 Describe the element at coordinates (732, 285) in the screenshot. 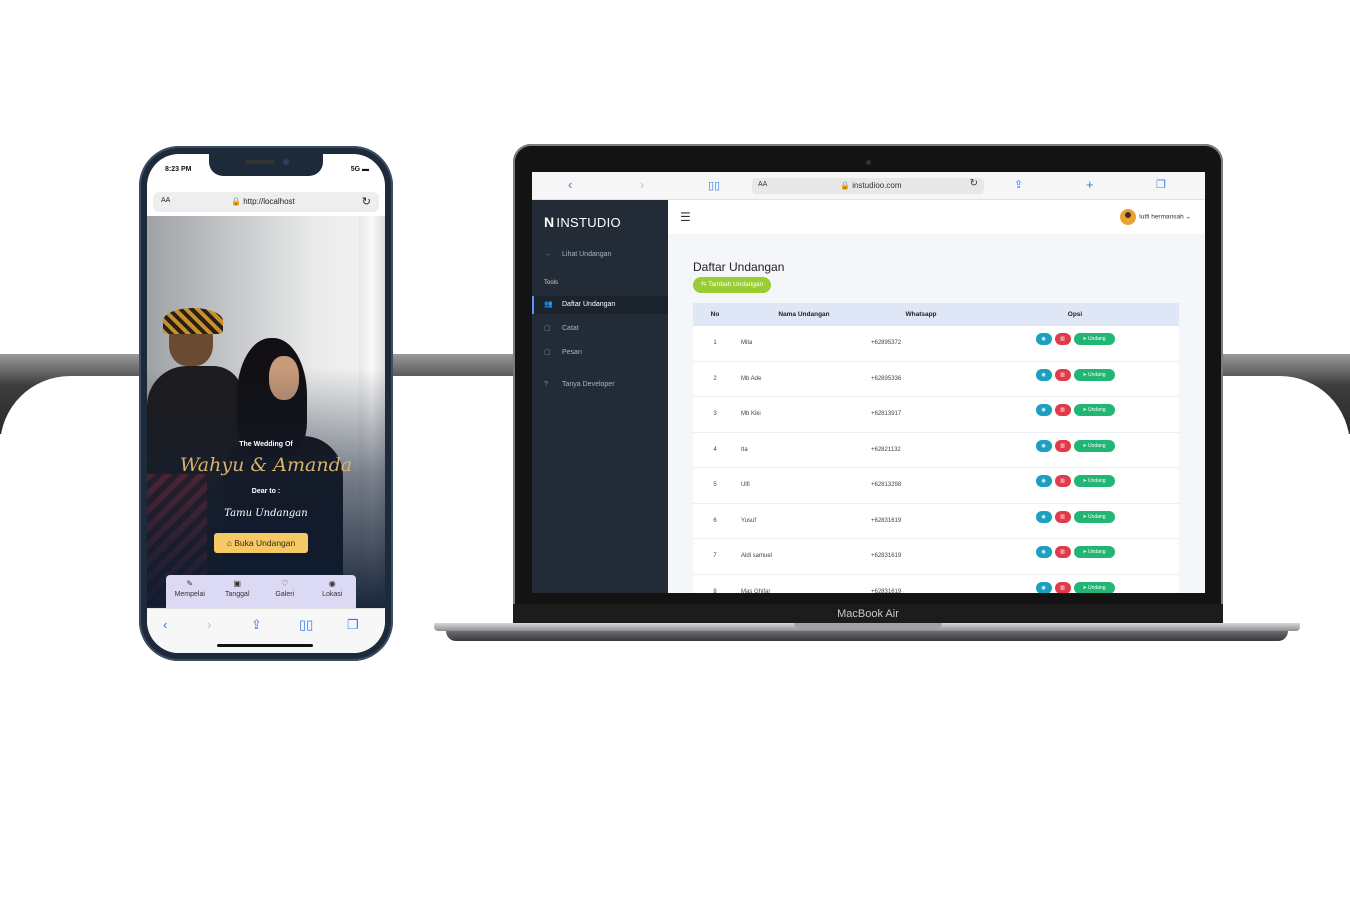

I see `add-invitation-button: ⇆ Tambah Undangan` at that location.